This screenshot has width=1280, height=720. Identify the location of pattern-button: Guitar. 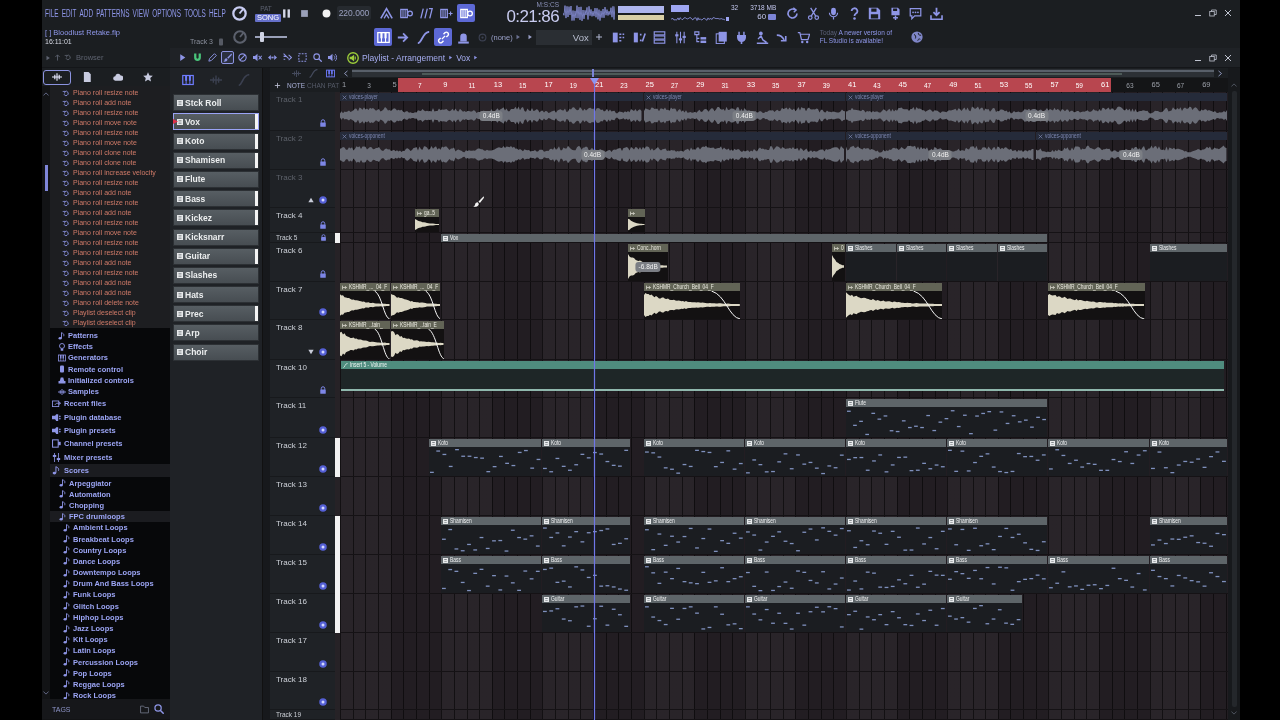
(216, 256).